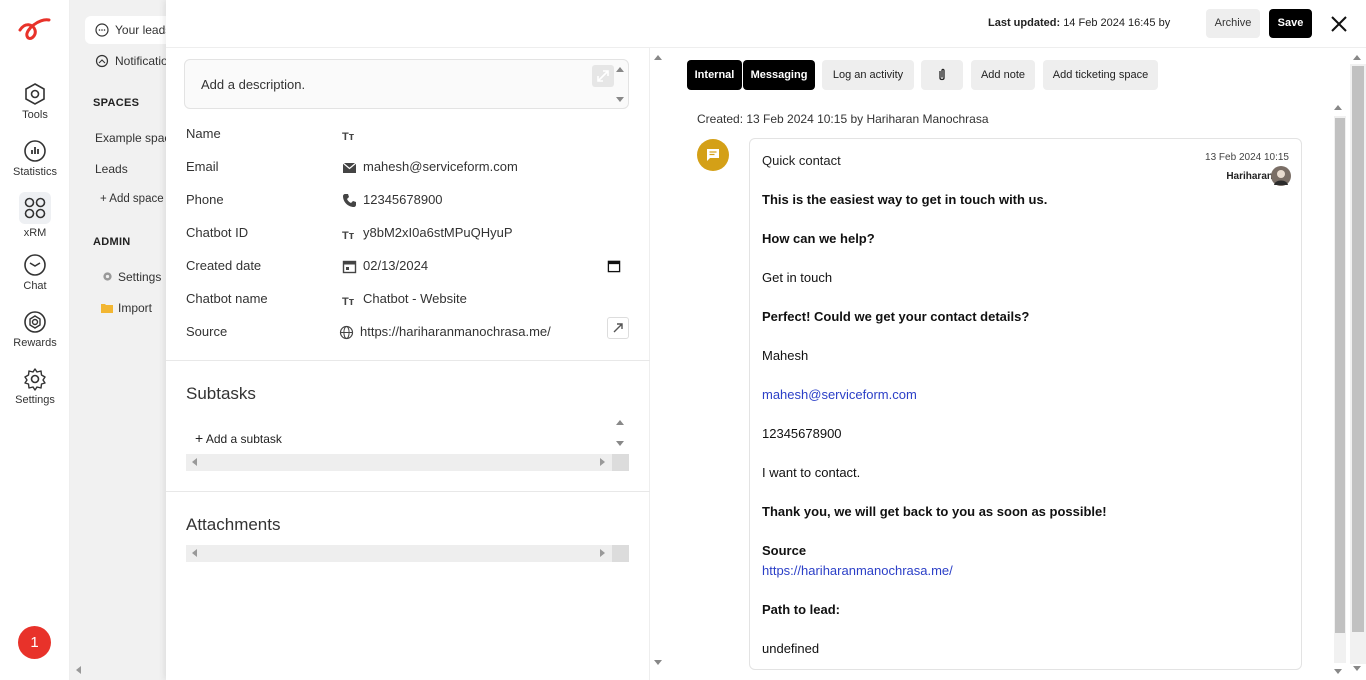 The width and height of the screenshot is (1366, 680). I want to click on rail-item-rewards: Rewards, so click(35, 329).